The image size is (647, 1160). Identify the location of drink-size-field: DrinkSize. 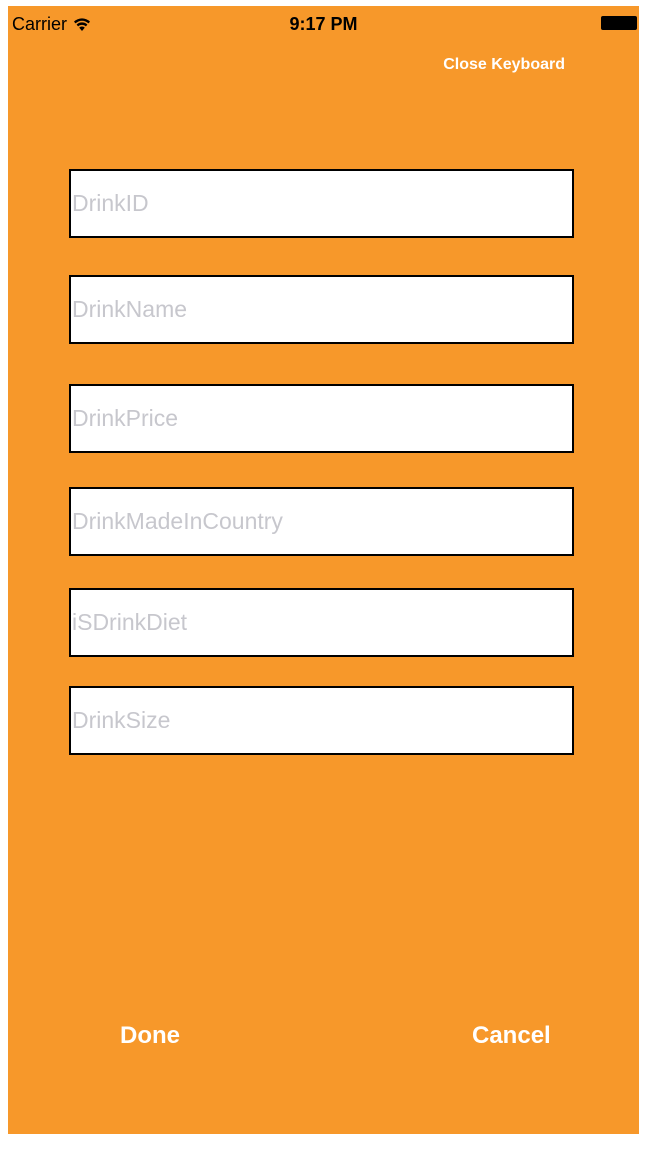
(321, 720).